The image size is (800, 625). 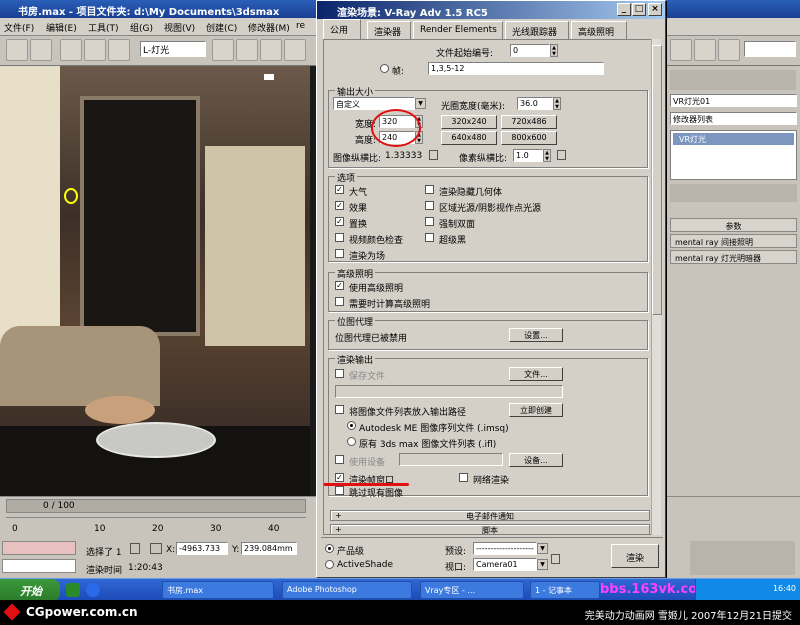 I want to click on tab-render-elements: Render Elements, so click(x=458, y=30).